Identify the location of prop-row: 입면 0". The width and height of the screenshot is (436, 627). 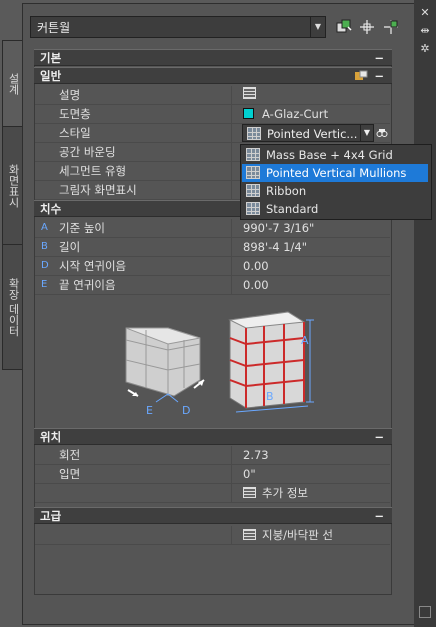
(212, 474).